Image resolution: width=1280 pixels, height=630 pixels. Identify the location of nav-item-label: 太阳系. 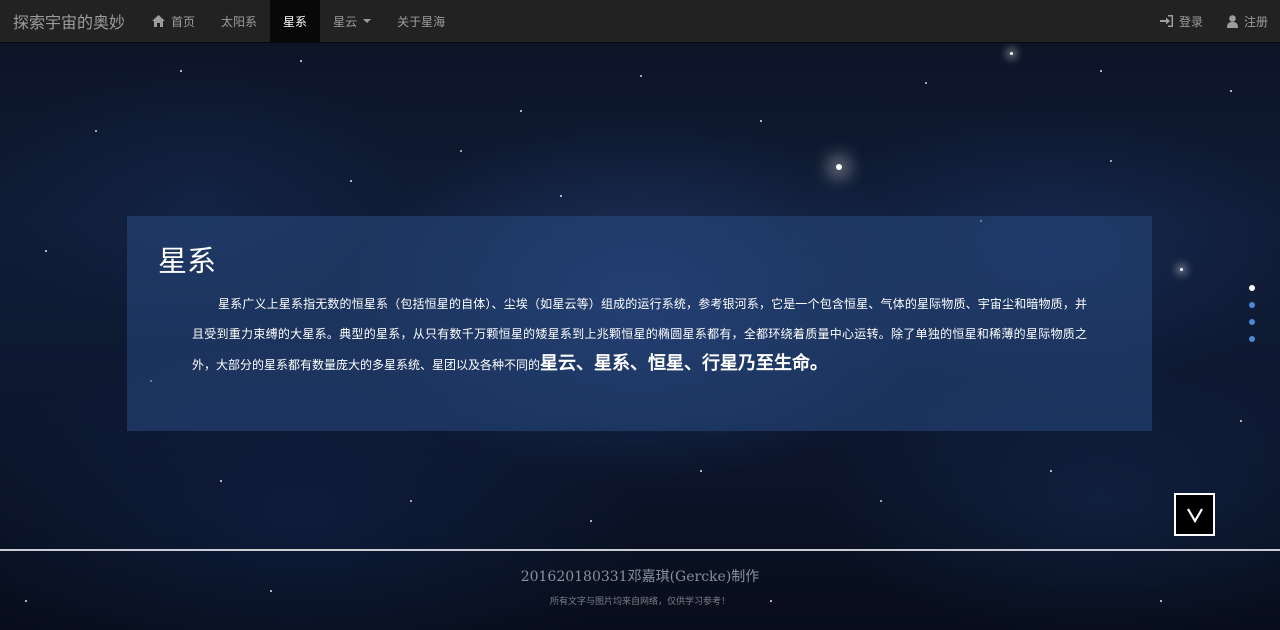
(239, 21).